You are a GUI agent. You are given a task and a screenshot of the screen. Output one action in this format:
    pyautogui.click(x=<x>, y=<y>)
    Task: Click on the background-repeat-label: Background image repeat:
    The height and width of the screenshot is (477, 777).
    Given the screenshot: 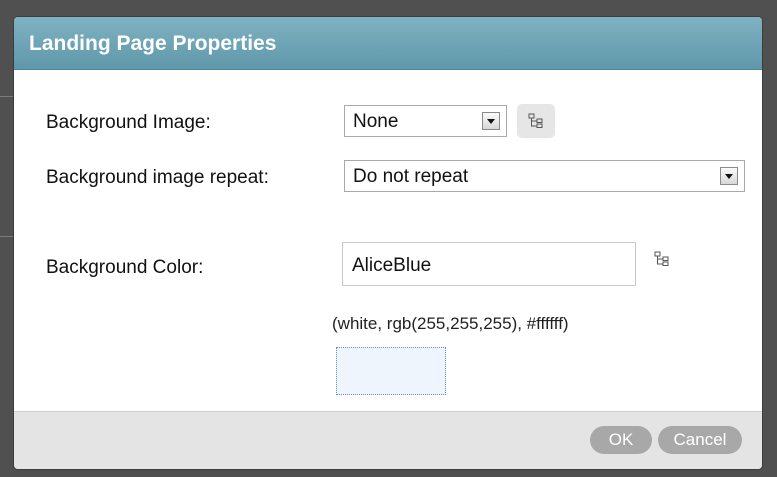 What is the action you would take?
    pyautogui.click(x=157, y=177)
    